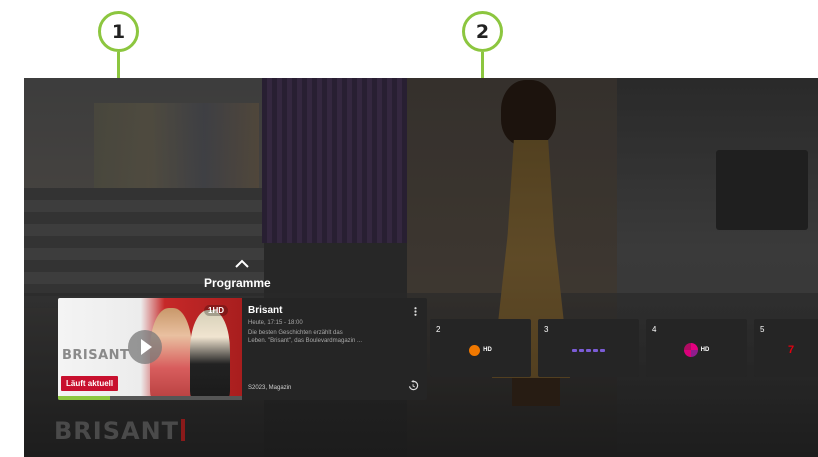 The width and height of the screenshot is (818, 457). What do you see at coordinates (415, 311) in the screenshot?
I see `more-options-icon` at bounding box center [415, 311].